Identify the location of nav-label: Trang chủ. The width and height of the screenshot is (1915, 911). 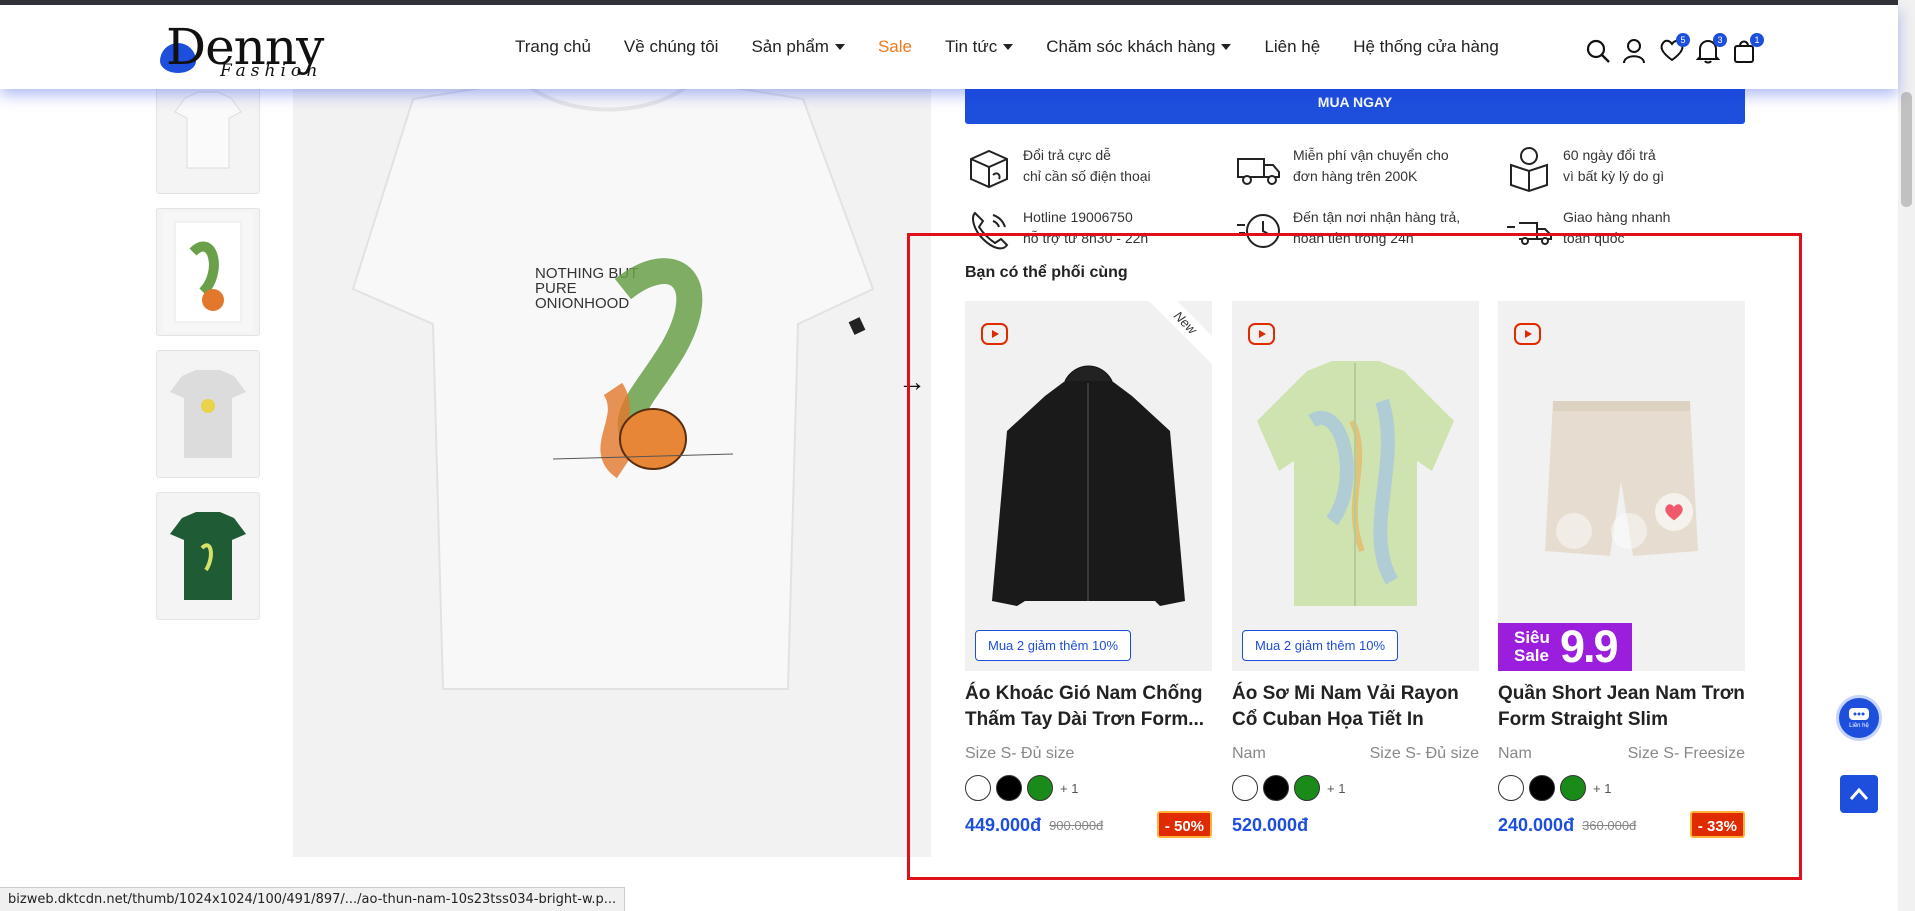
(553, 46).